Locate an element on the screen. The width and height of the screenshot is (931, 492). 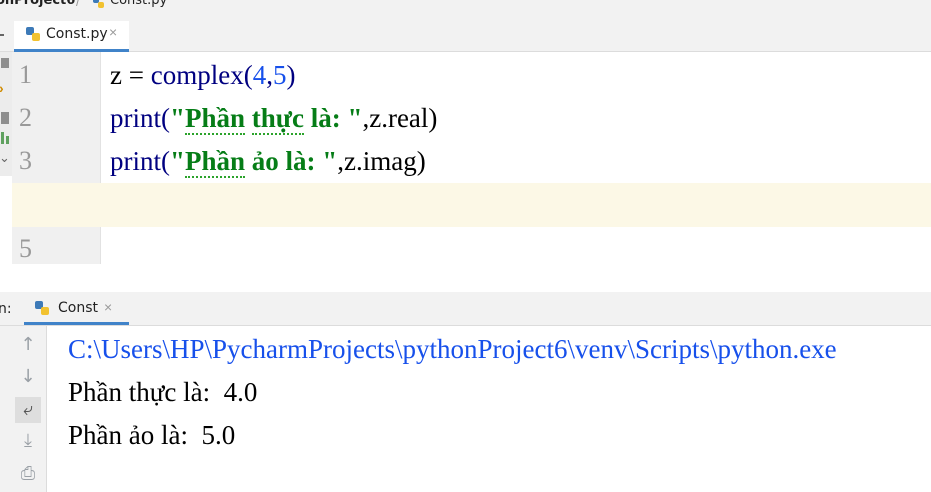
code-token: , is located at coordinates (269, 75).